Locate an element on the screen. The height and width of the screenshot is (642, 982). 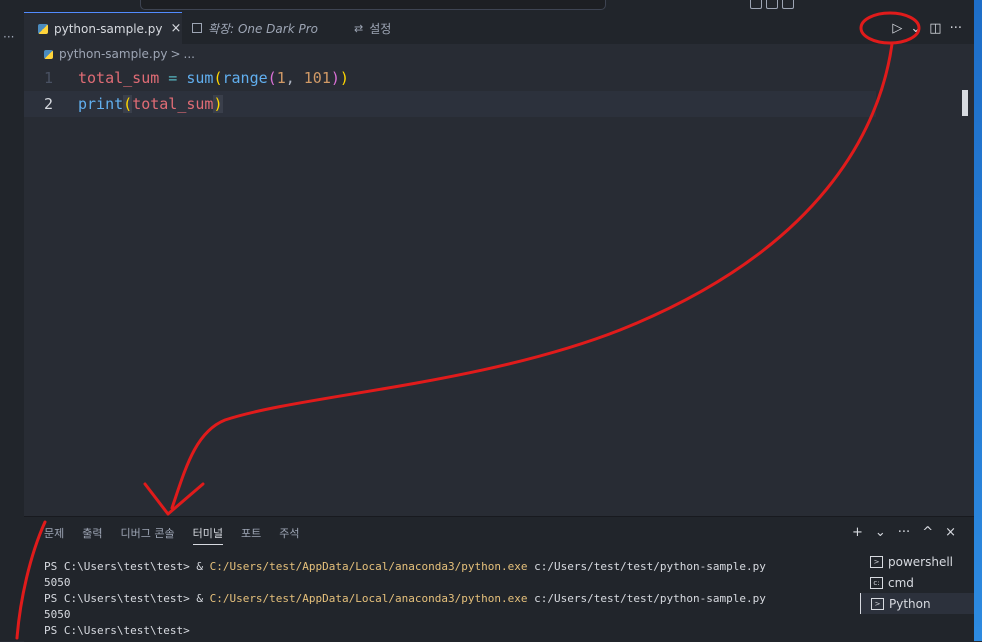
line-number: 1 is located at coordinates (48, 78).